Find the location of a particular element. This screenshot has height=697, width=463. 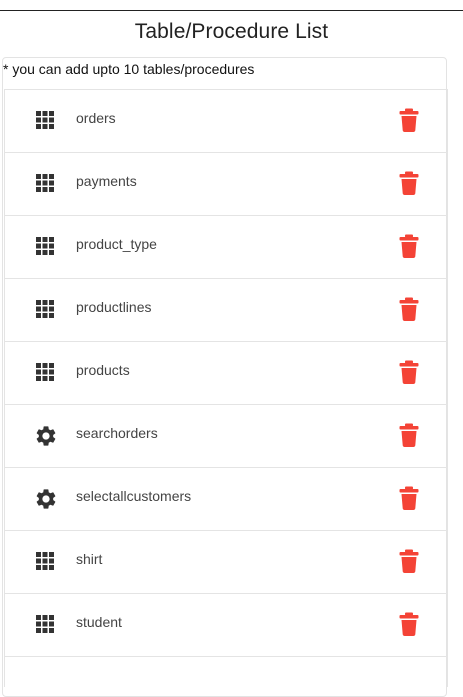

top-divider is located at coordinates (231, 10).